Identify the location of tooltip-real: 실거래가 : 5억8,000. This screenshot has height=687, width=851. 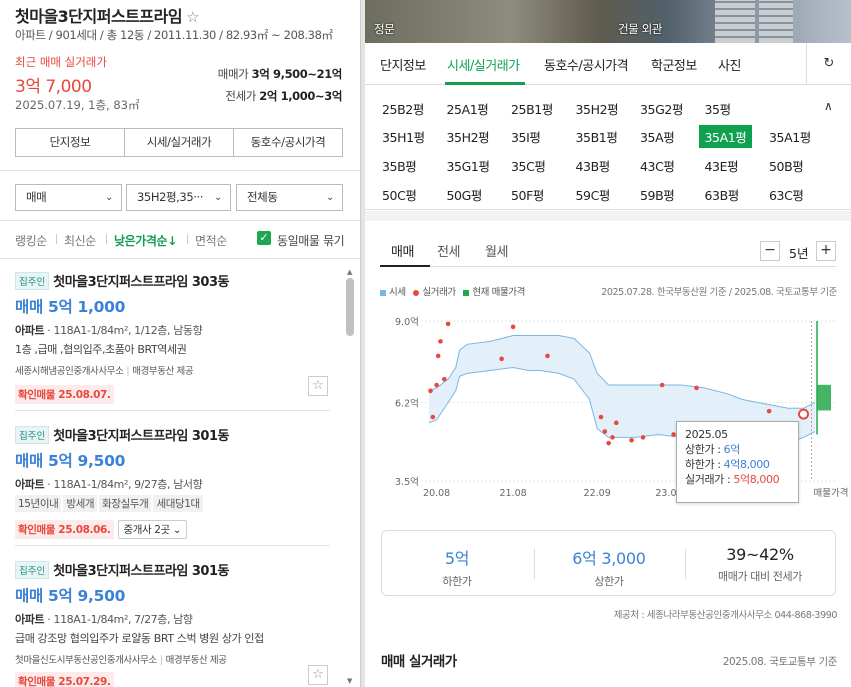
(732, 479).